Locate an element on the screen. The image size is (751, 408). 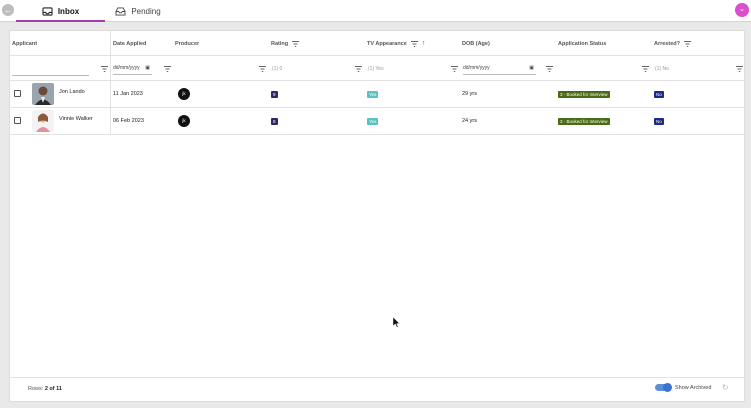
applicant-name: Jon Lando is located at coordinates (72, 92).